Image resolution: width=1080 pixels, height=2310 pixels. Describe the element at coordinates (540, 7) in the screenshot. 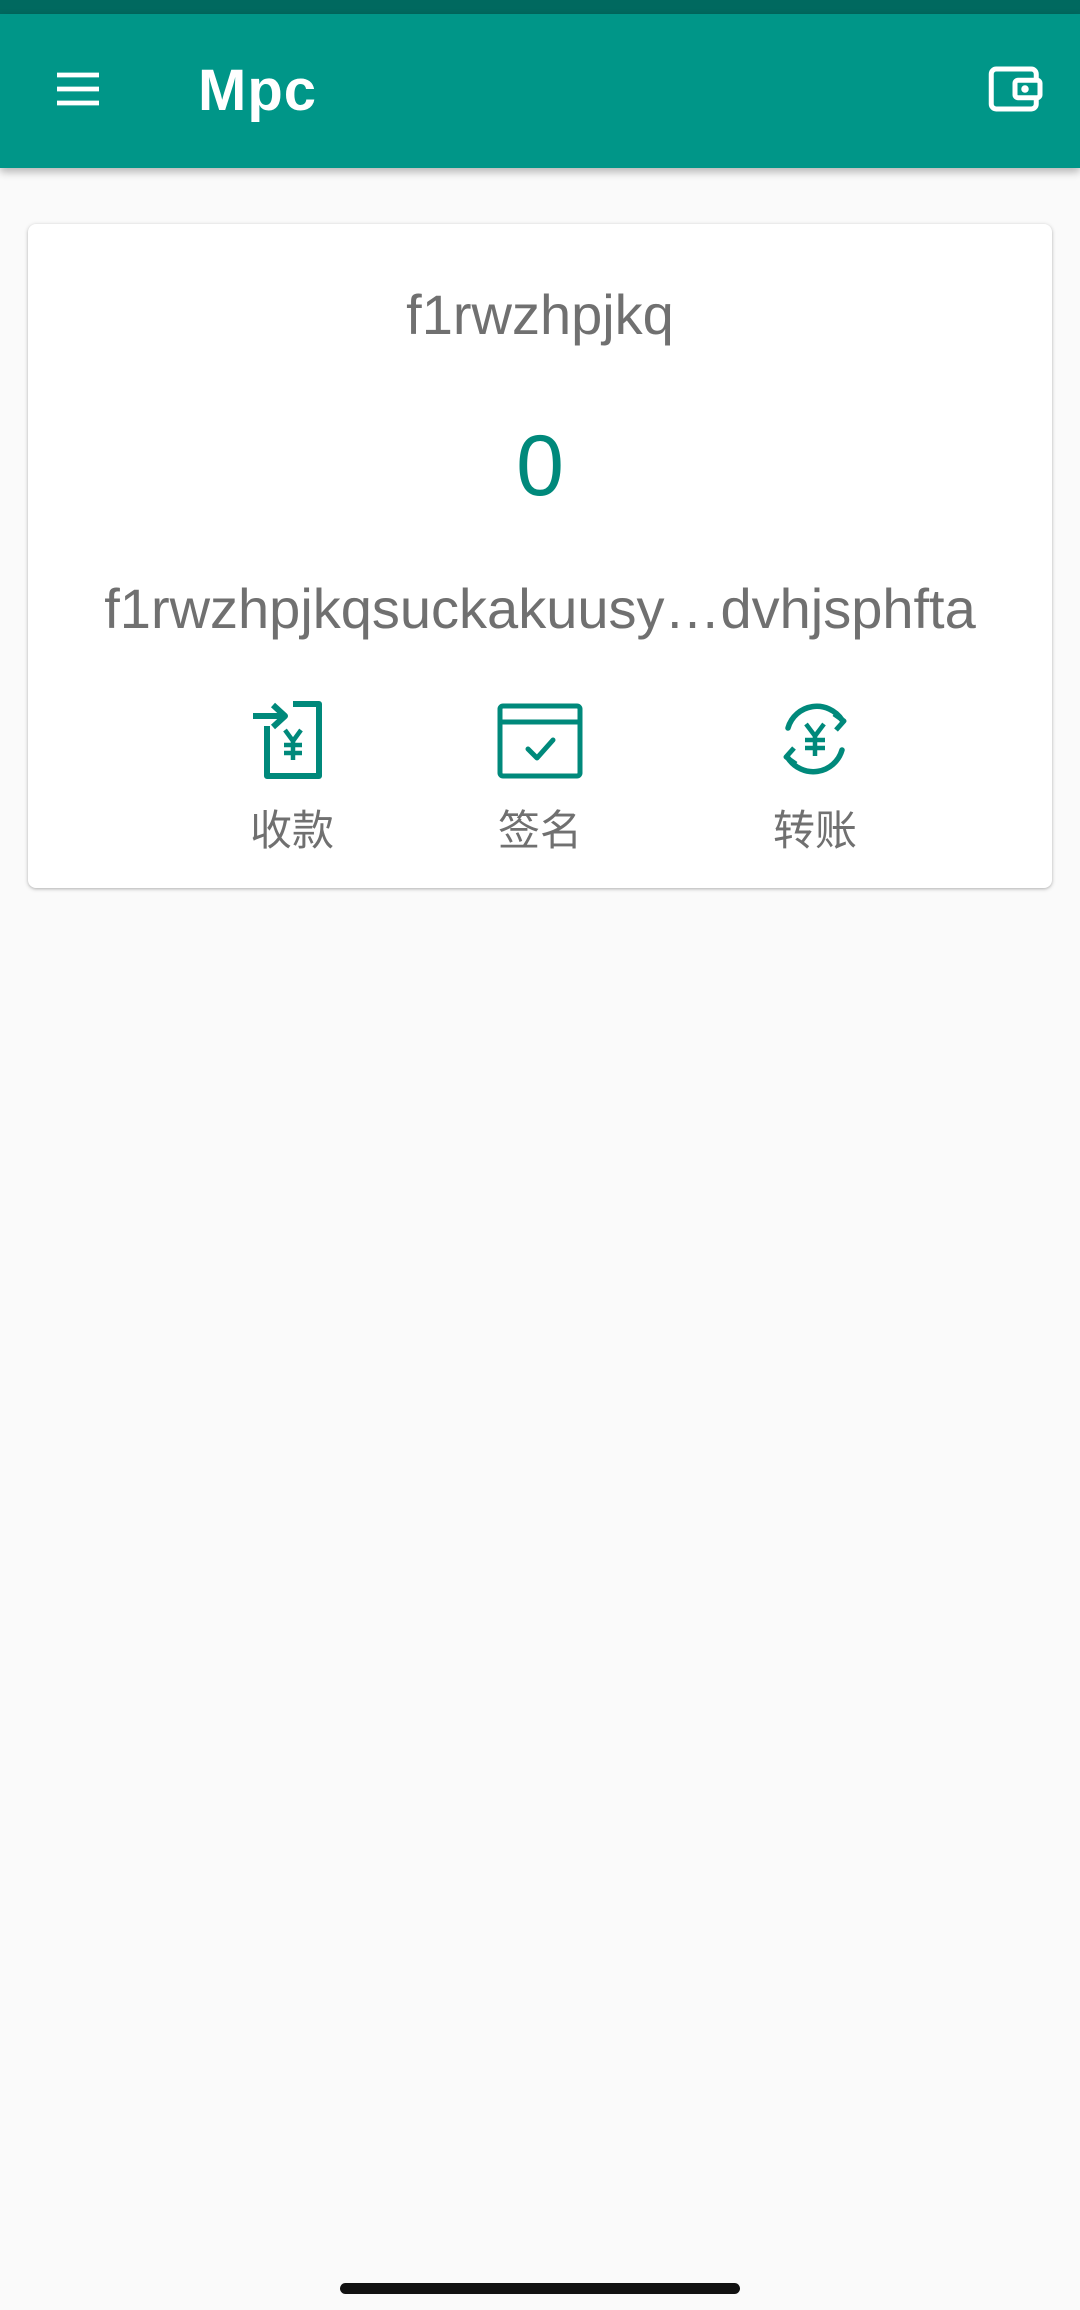

I see `status-bar` at that location.